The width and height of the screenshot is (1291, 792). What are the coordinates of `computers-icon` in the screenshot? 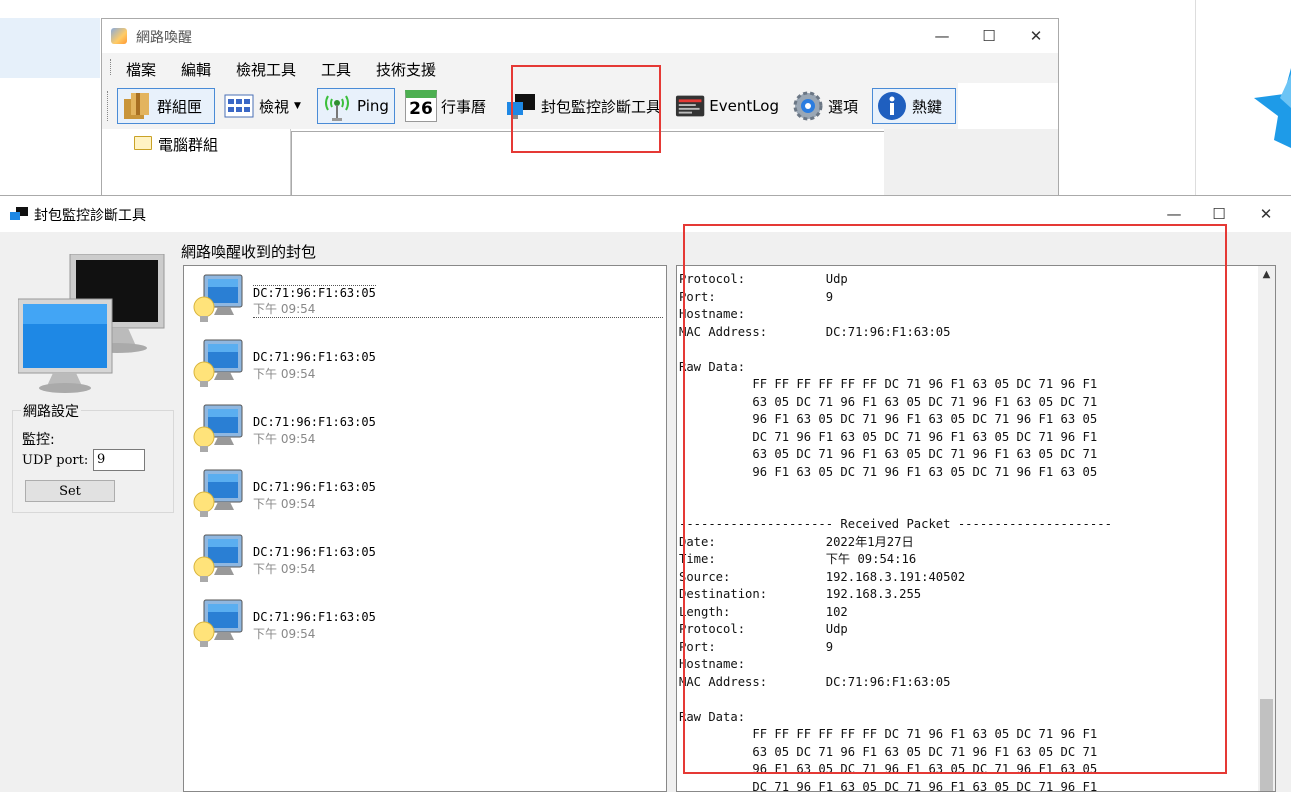 It's located at (91, 323).